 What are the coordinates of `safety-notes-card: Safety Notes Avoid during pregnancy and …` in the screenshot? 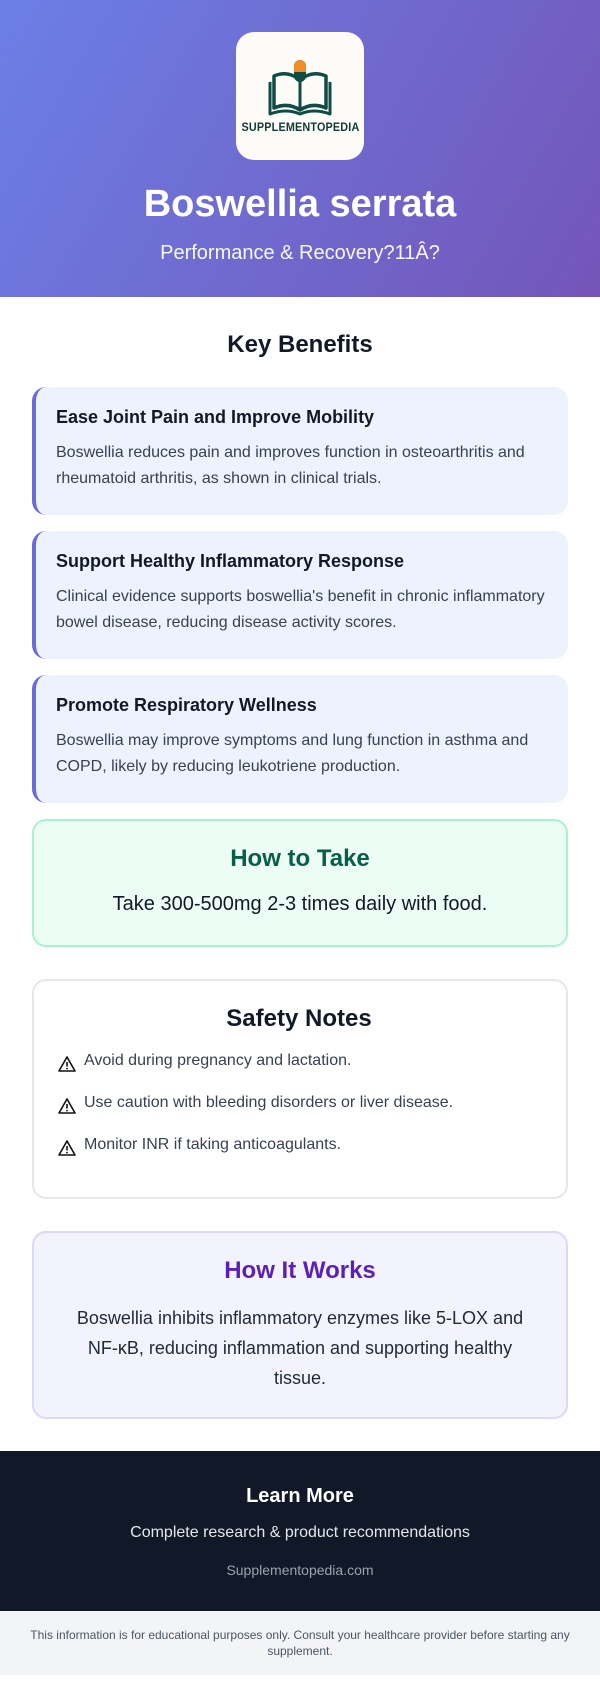 It's located at (300, 1089).